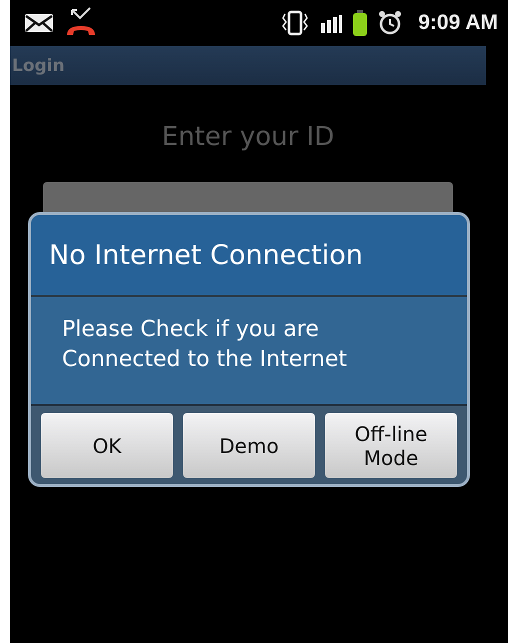  Describe the element at coordinates (295, 23) in the screenshot. I see `vibrate-icon` at that location.